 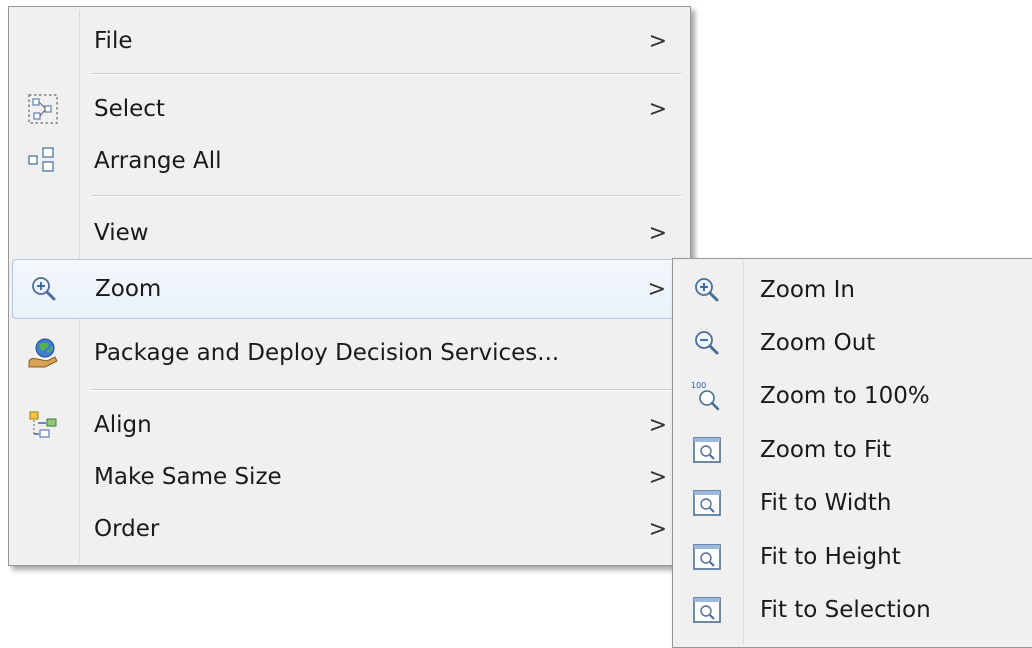 I want to click on menu-item-label: Order, so click(x=127, y=529).